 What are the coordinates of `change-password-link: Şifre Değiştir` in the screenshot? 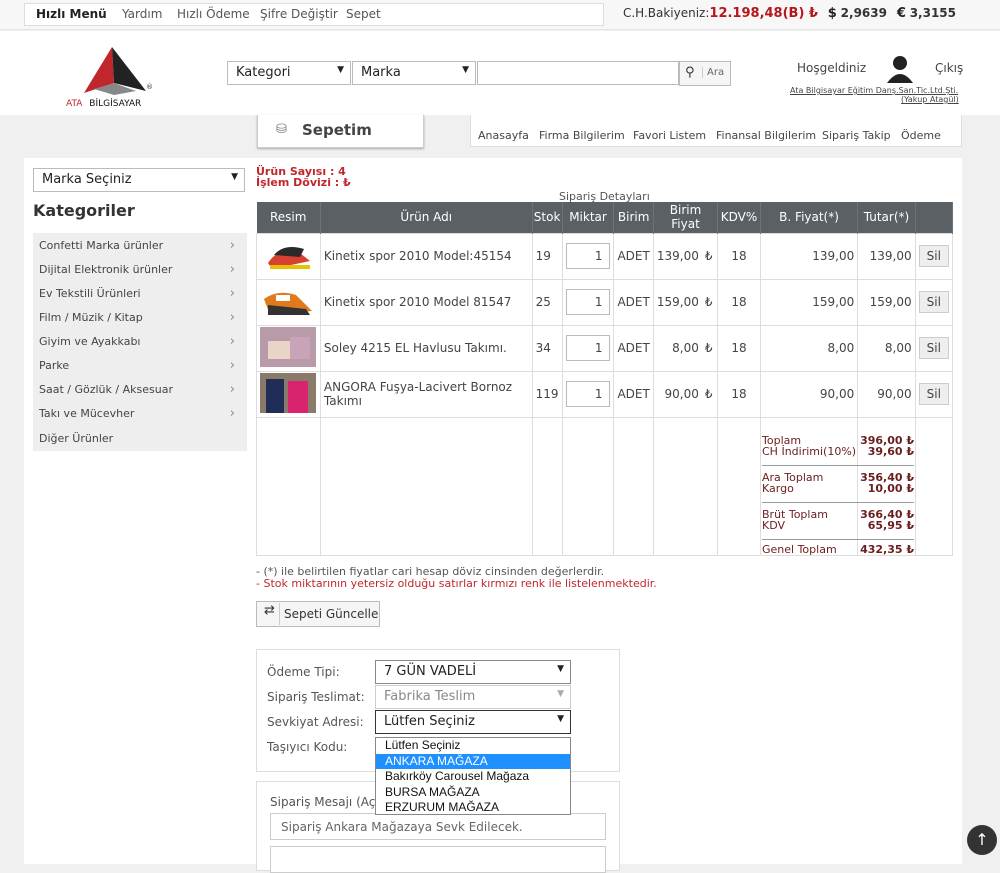 It's located at (299, 14).